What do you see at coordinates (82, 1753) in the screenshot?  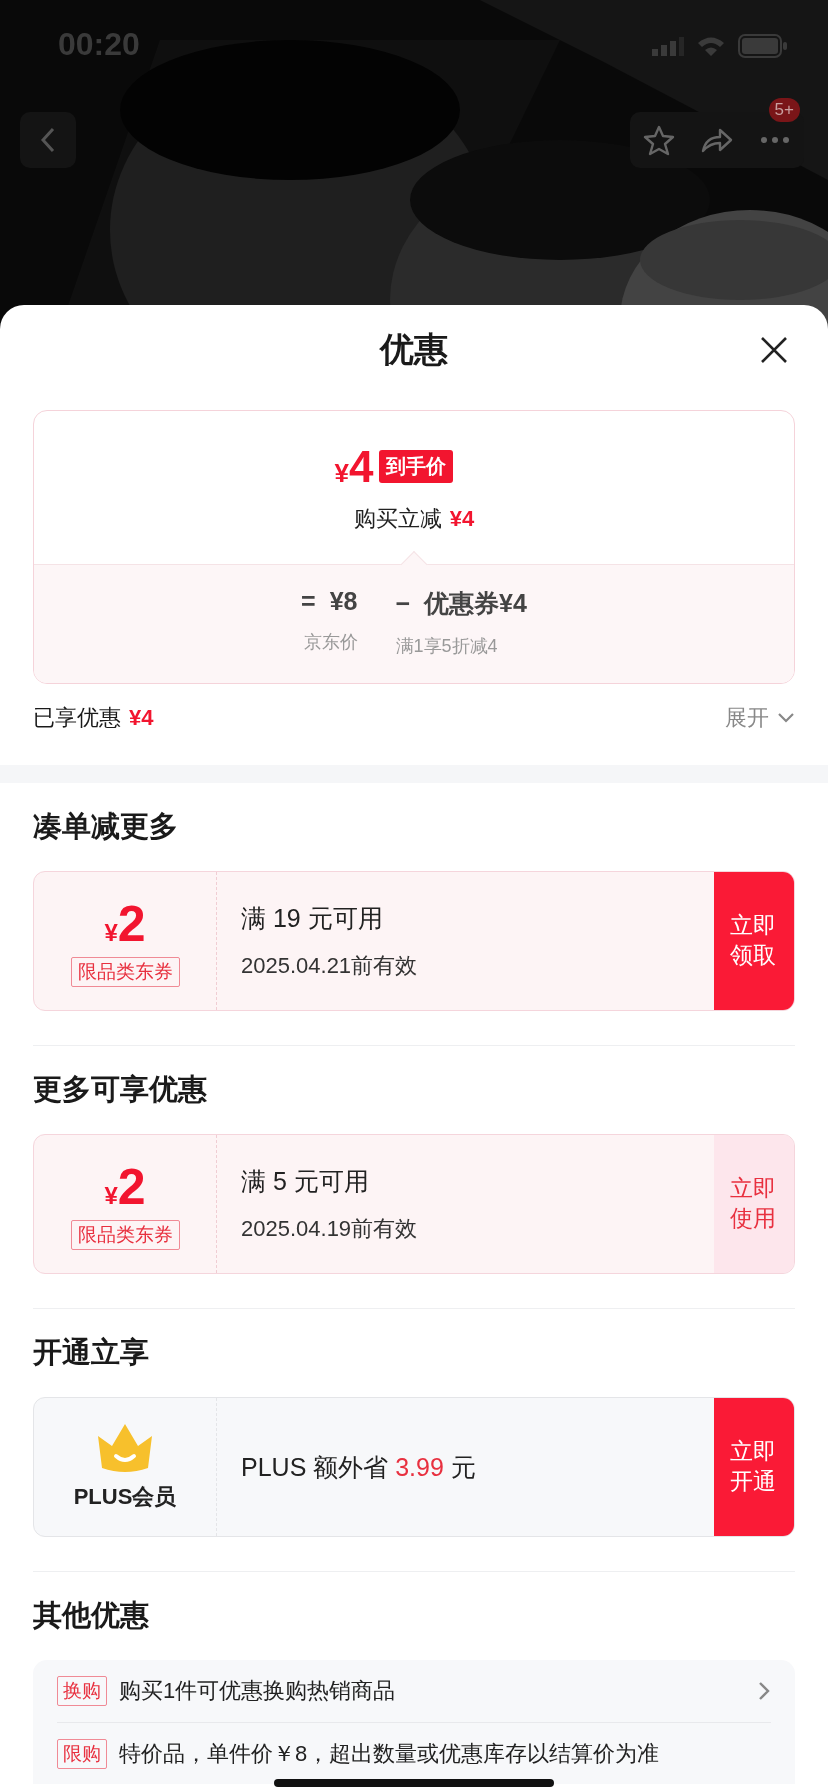 I see `offer-tag: 限购` at bounding box center [82, 1753].